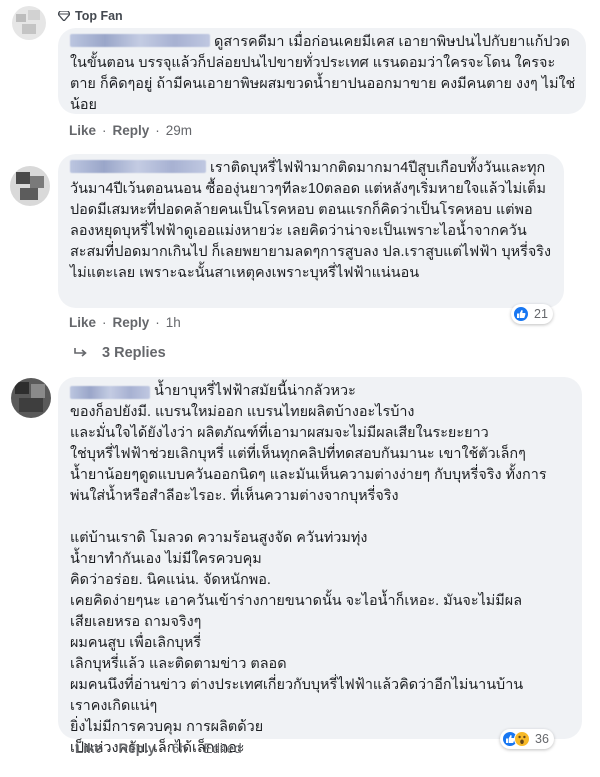  I want to click on reaction-count: 36, so click(542, 739).